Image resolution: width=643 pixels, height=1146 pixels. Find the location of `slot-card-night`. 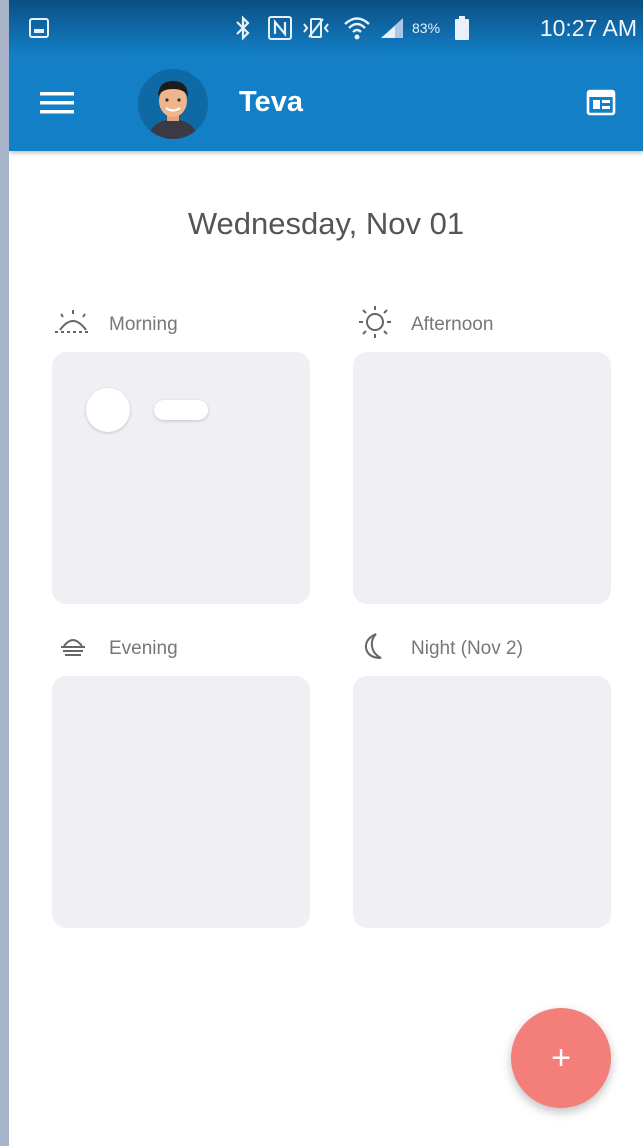

slot-card-night is located at coordinates (482, 802).